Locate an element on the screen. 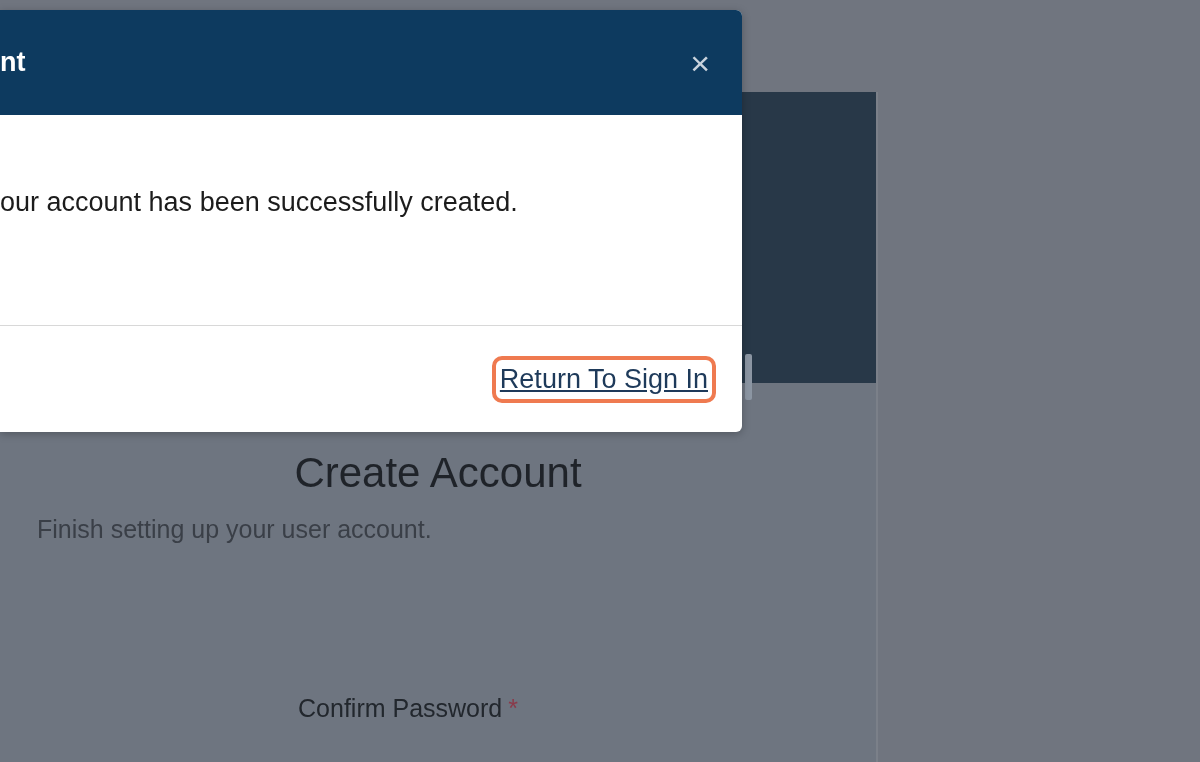 The width and height of the screenshot is (1200, 762). field-label: Confirm Password is located at coordinates (400, 708).